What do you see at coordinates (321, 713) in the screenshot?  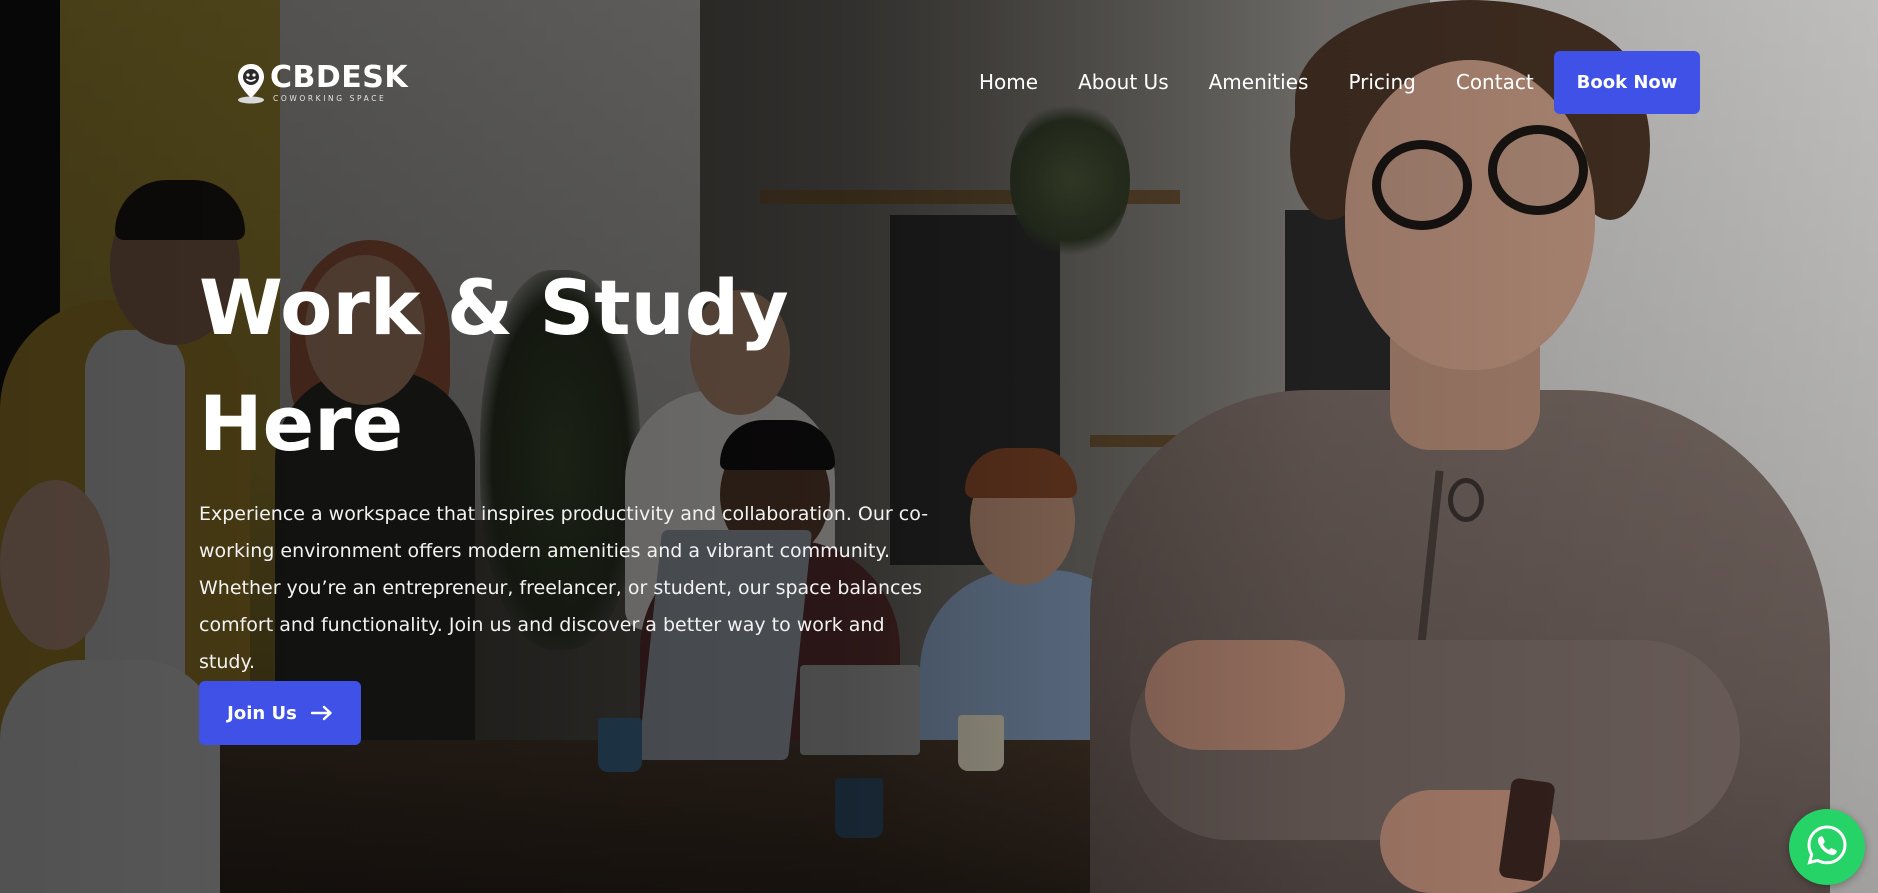 I see `arrow-right-icon` at bounding box center [321, 713].